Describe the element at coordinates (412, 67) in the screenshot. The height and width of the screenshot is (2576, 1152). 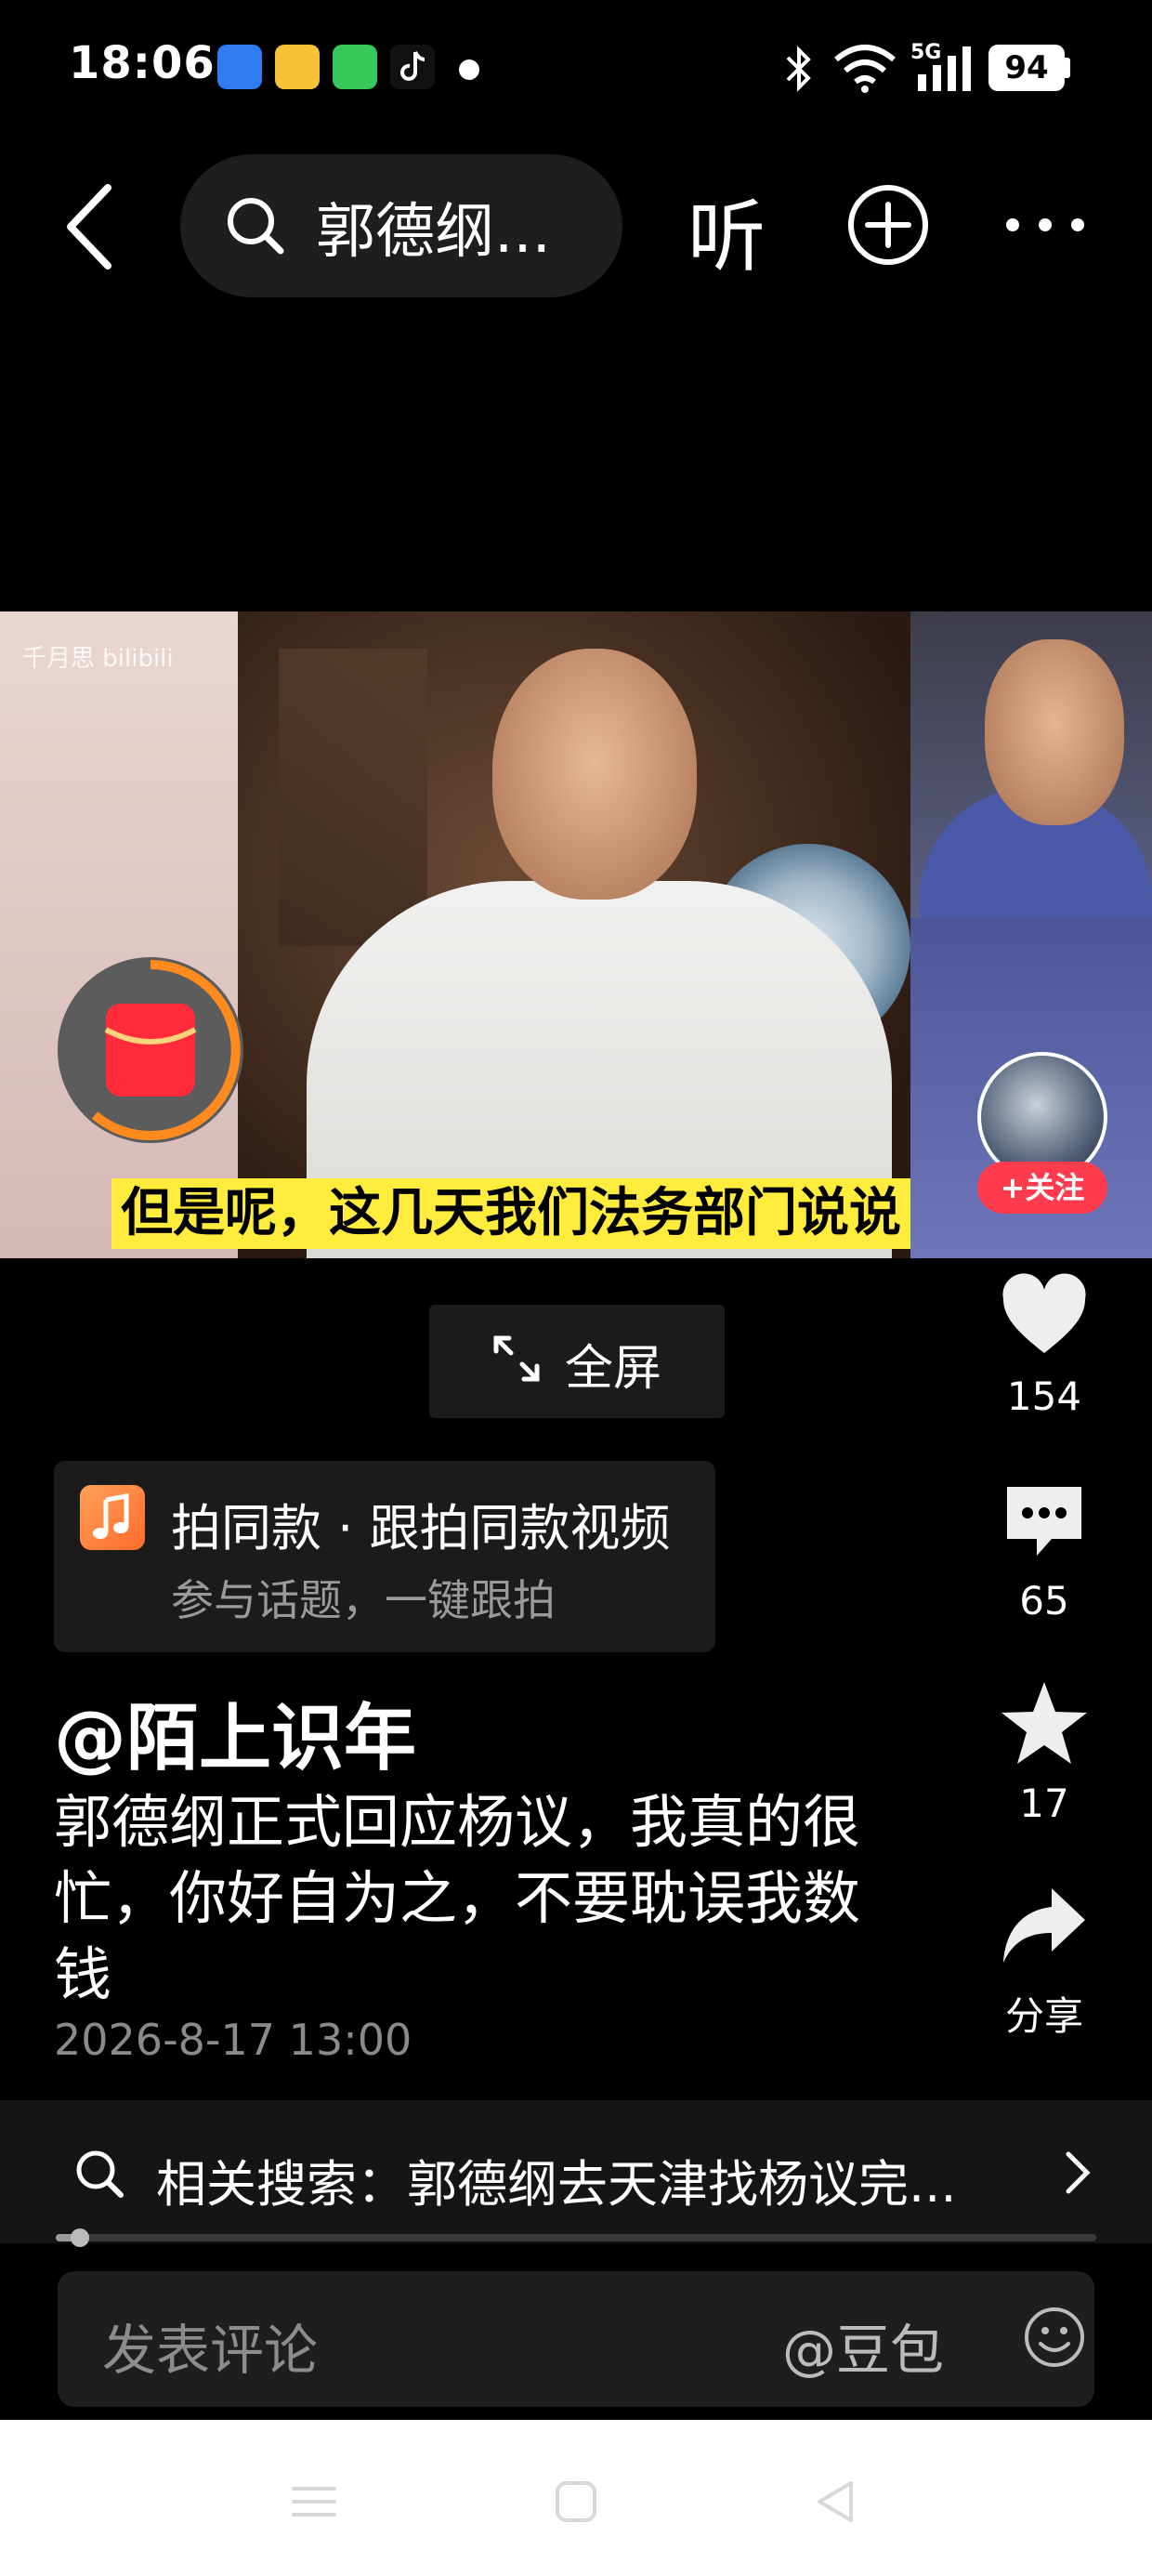
I see `tiktok-icon` at that location.